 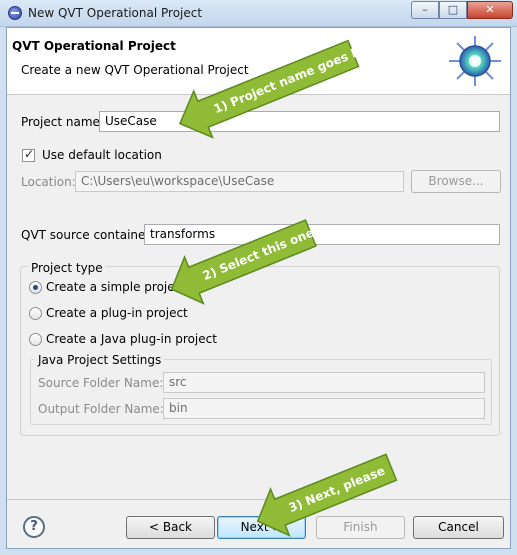 What do you see at coordinates (297, 76) in the screenshot?
I see `annotation-text-1: 1) Project name goes here` at bounding box center [297, 76].